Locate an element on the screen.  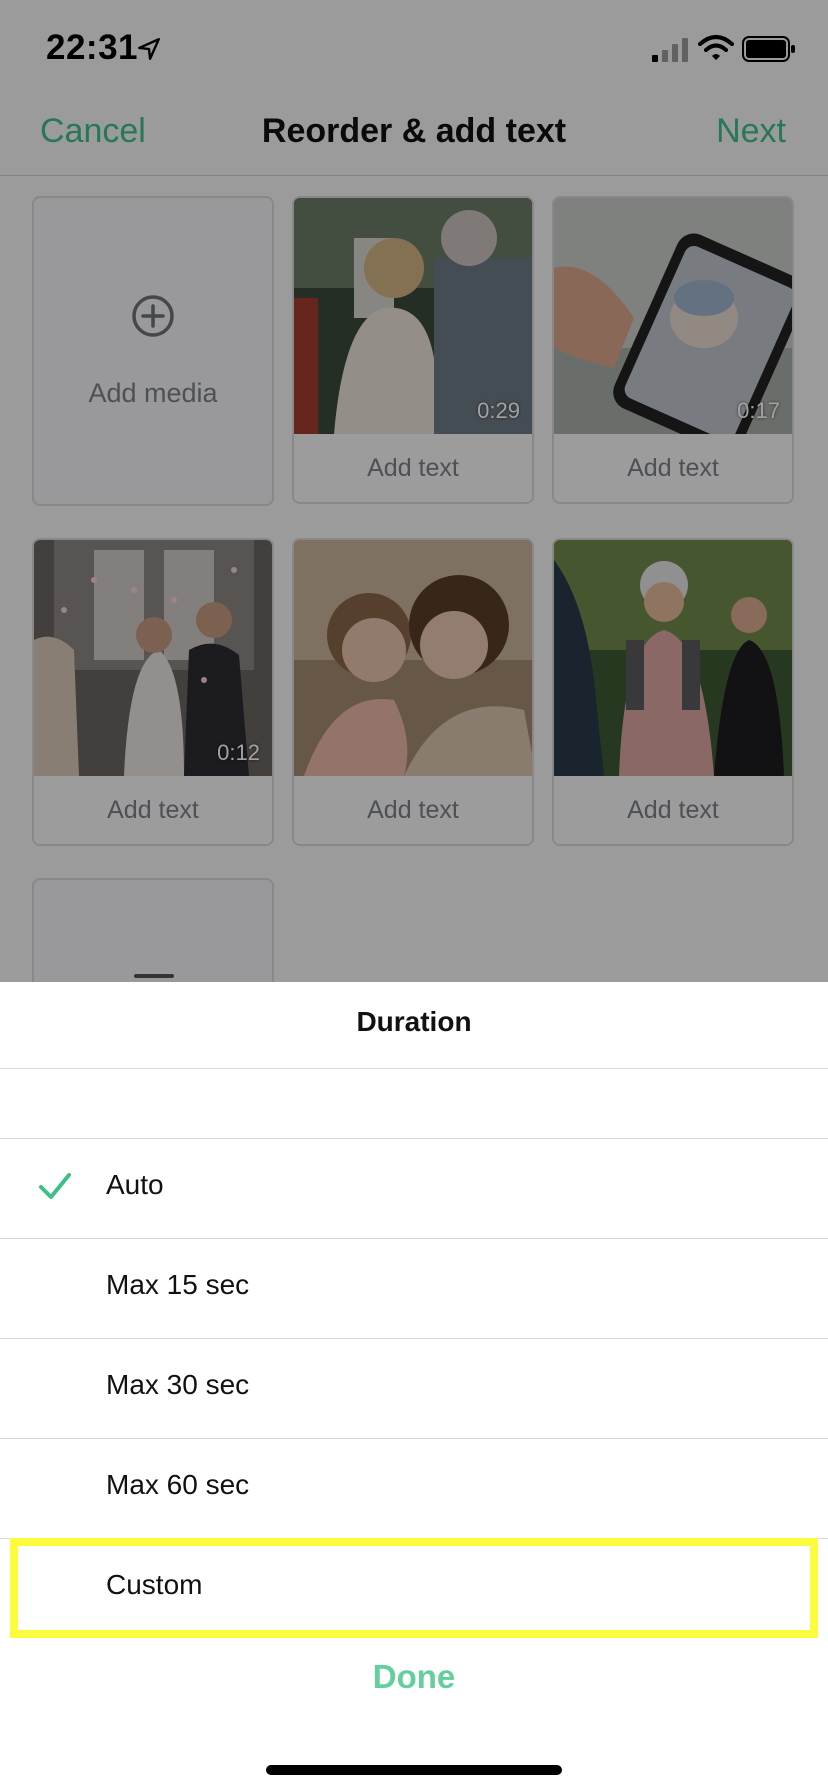
duration-option-auto: Auto is located at coordinates (414, 1188).